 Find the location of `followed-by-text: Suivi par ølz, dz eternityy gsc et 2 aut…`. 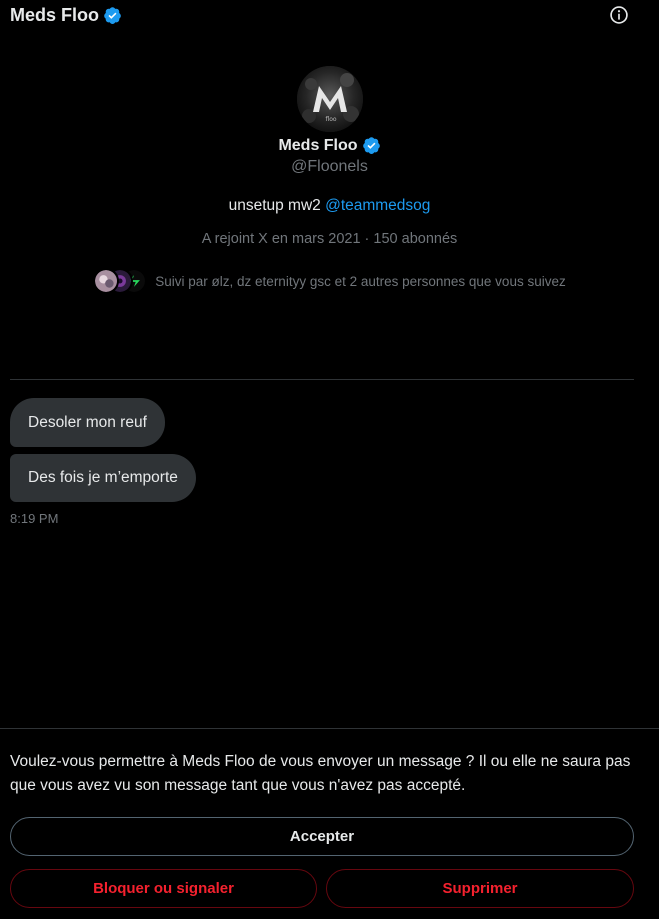

followed-by-text: Suivi par ølz, dz eternityy gsc et 2 aut… is located at coordinates (360, 281).